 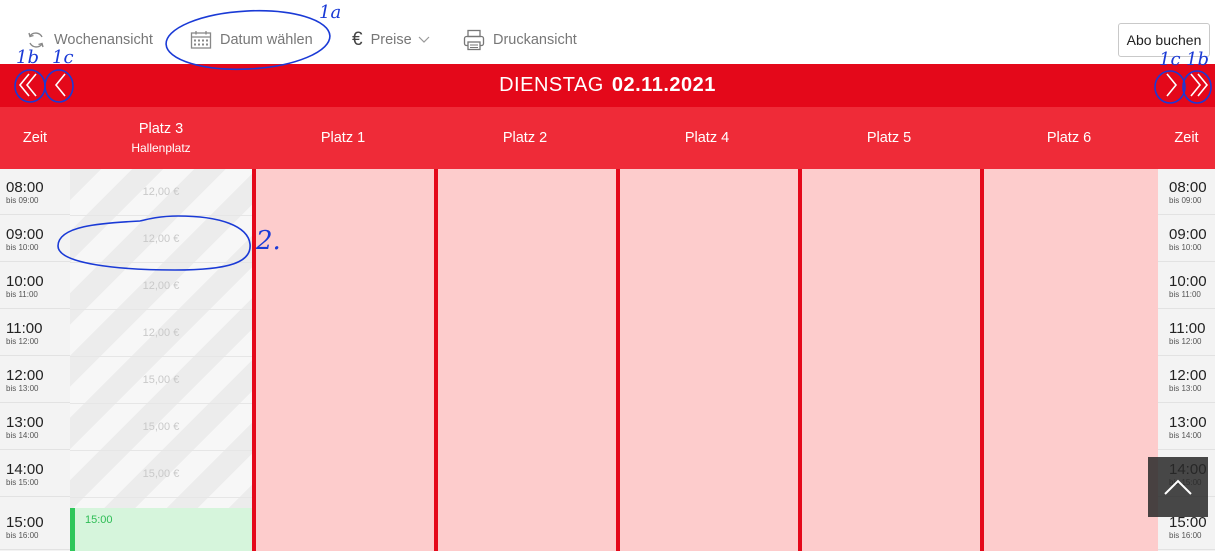 I want to click on booked-slot: 15:00, so click(x=161, y=529).